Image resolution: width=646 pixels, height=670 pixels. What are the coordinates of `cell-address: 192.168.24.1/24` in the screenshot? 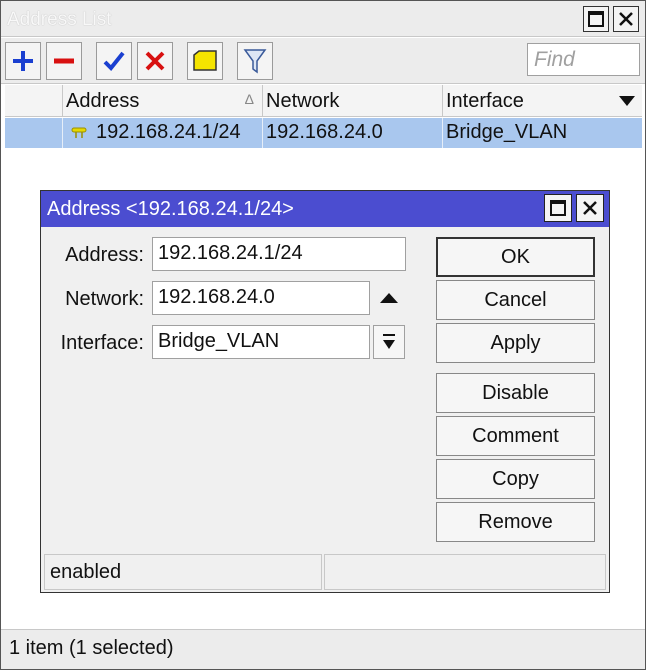 It's located at (162, 133).